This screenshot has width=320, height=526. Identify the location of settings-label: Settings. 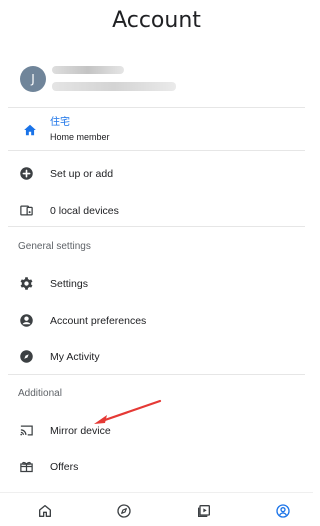
(69, 284).